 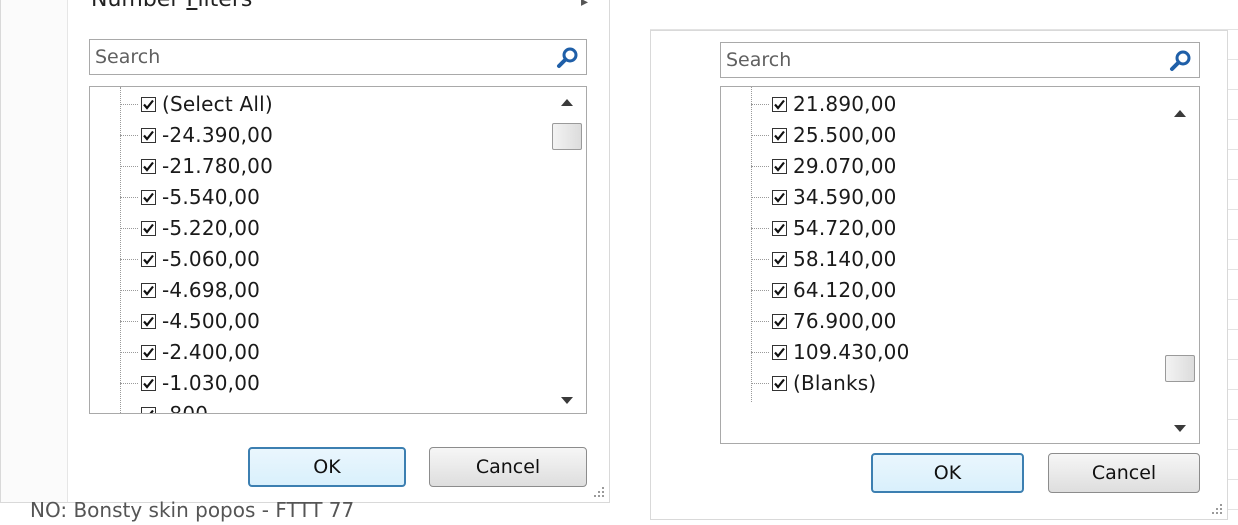 What do you see at coordinates (196, 104) in the screenshot?
I see `list-item: (Select All)` at bounding box center [196, 104].